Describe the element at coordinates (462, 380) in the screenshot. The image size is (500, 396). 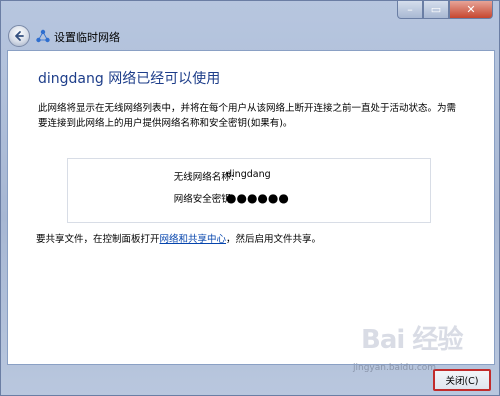
I see `close-button: 关闭(C)` at that location.